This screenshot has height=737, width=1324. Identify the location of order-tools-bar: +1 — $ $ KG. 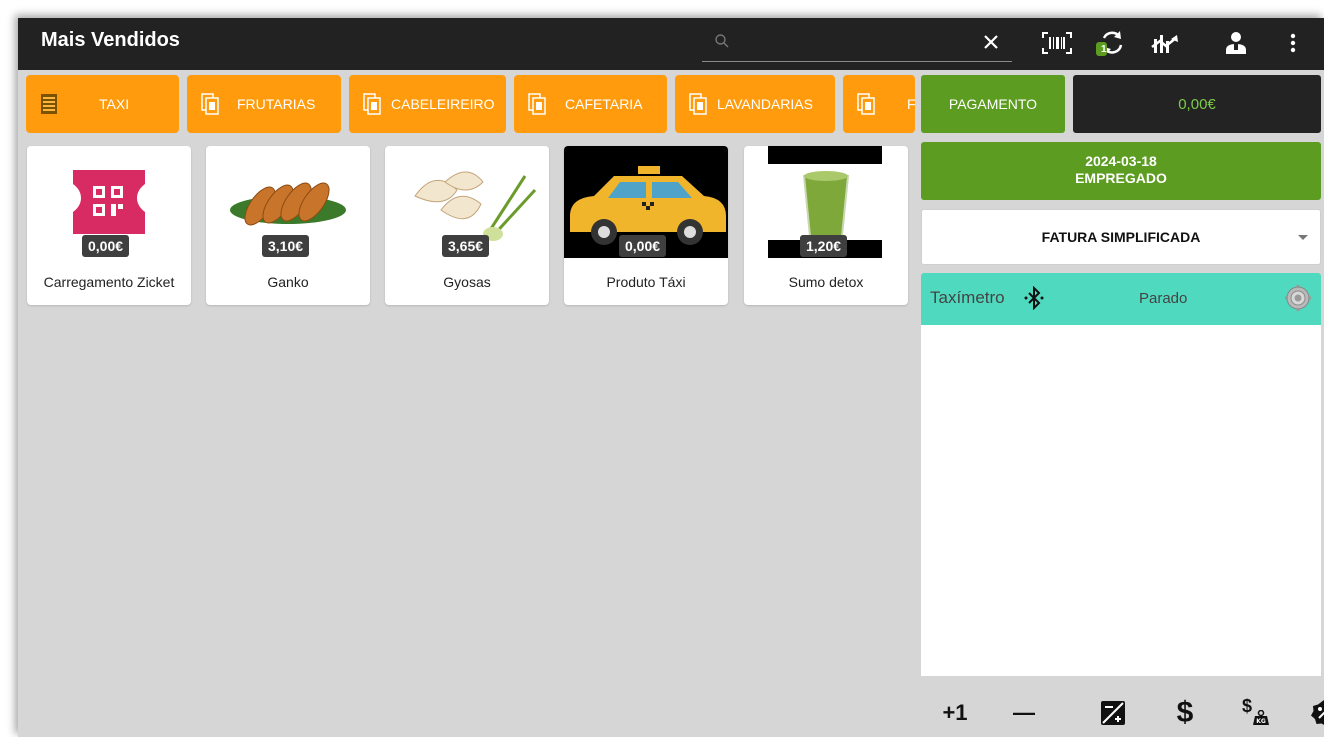
(1122, 712).